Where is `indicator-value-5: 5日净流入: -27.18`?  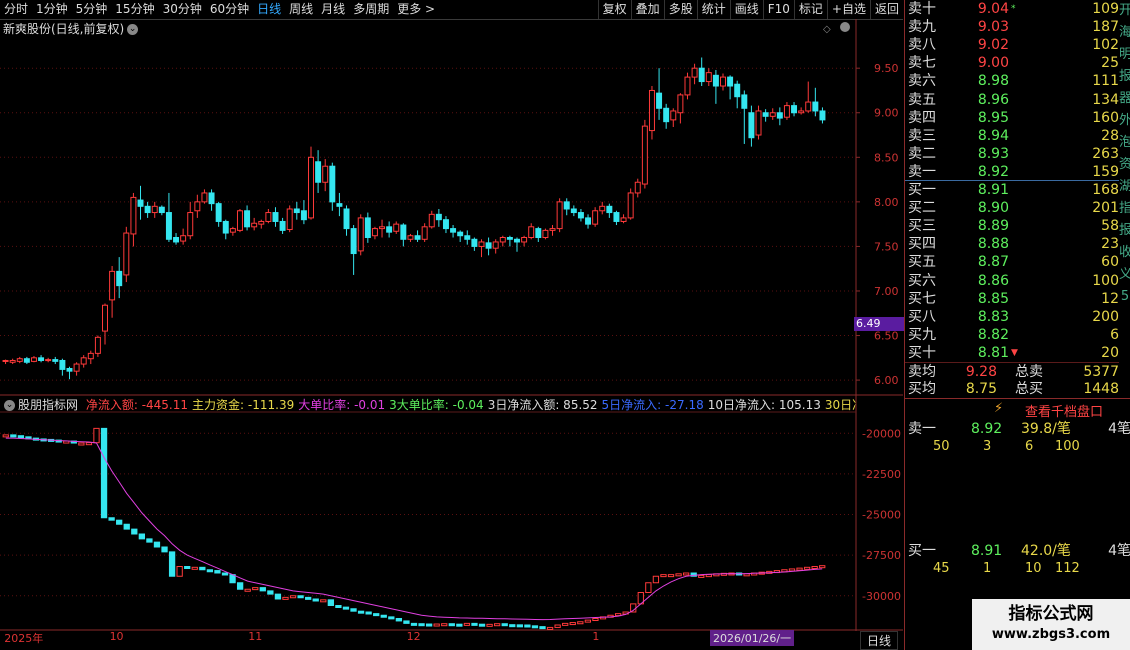
indicator-value-5: 5日净流入: -27.18 is located at coordinates (652, 405).